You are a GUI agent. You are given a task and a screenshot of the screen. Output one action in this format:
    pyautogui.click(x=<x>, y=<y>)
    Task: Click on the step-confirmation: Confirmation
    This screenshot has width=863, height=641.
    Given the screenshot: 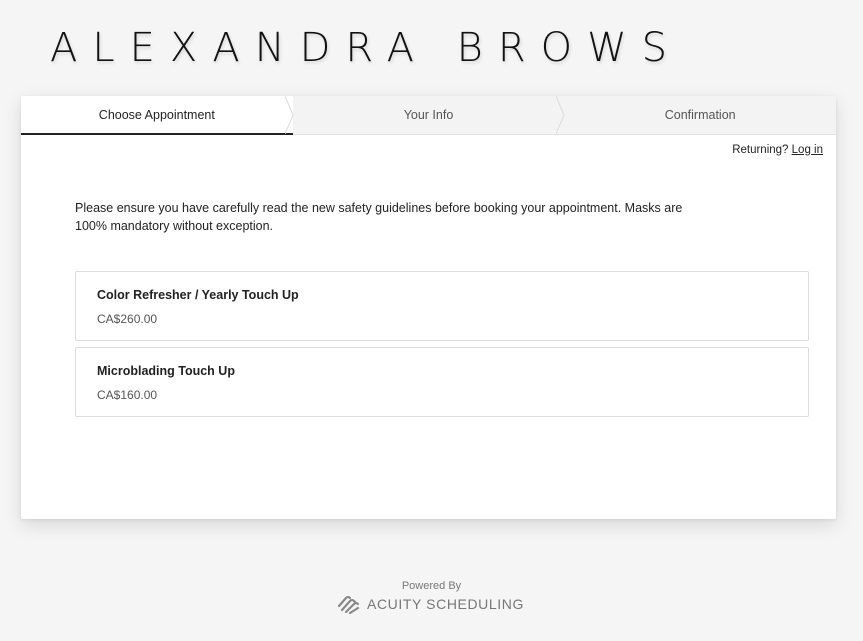 What is the action you would take?
    pyautogui.click(x=700, y=115)
    